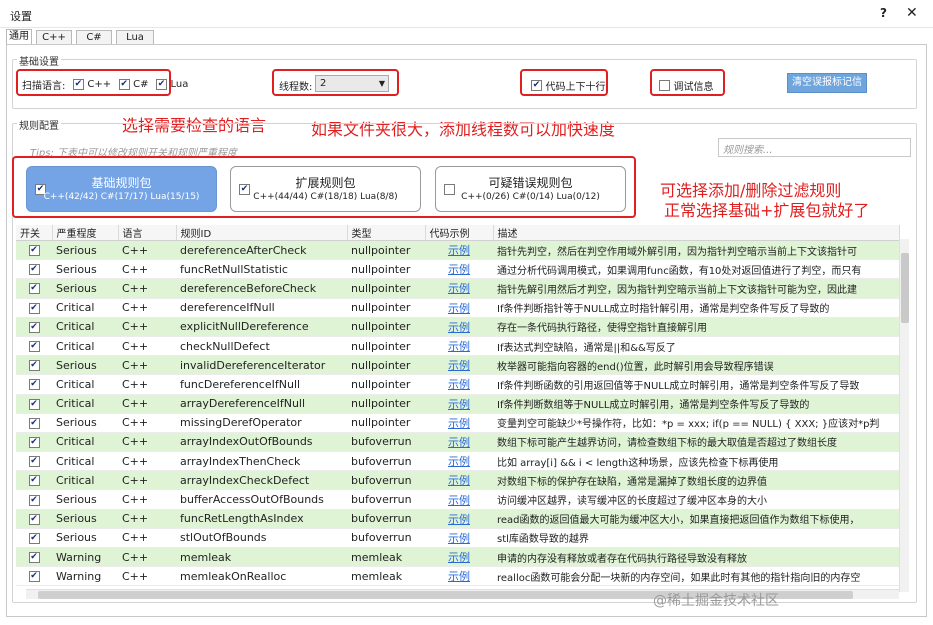 The height and width of the screenshot is (625, 933). I want to click on vertical-scroll-thumb, so click(905, 288).